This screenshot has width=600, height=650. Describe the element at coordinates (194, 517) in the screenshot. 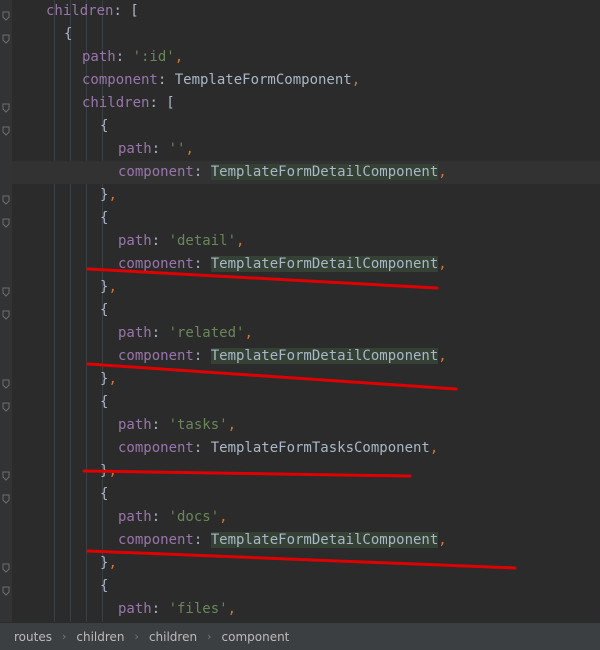

I see `code-token: 'docs'` at that location.